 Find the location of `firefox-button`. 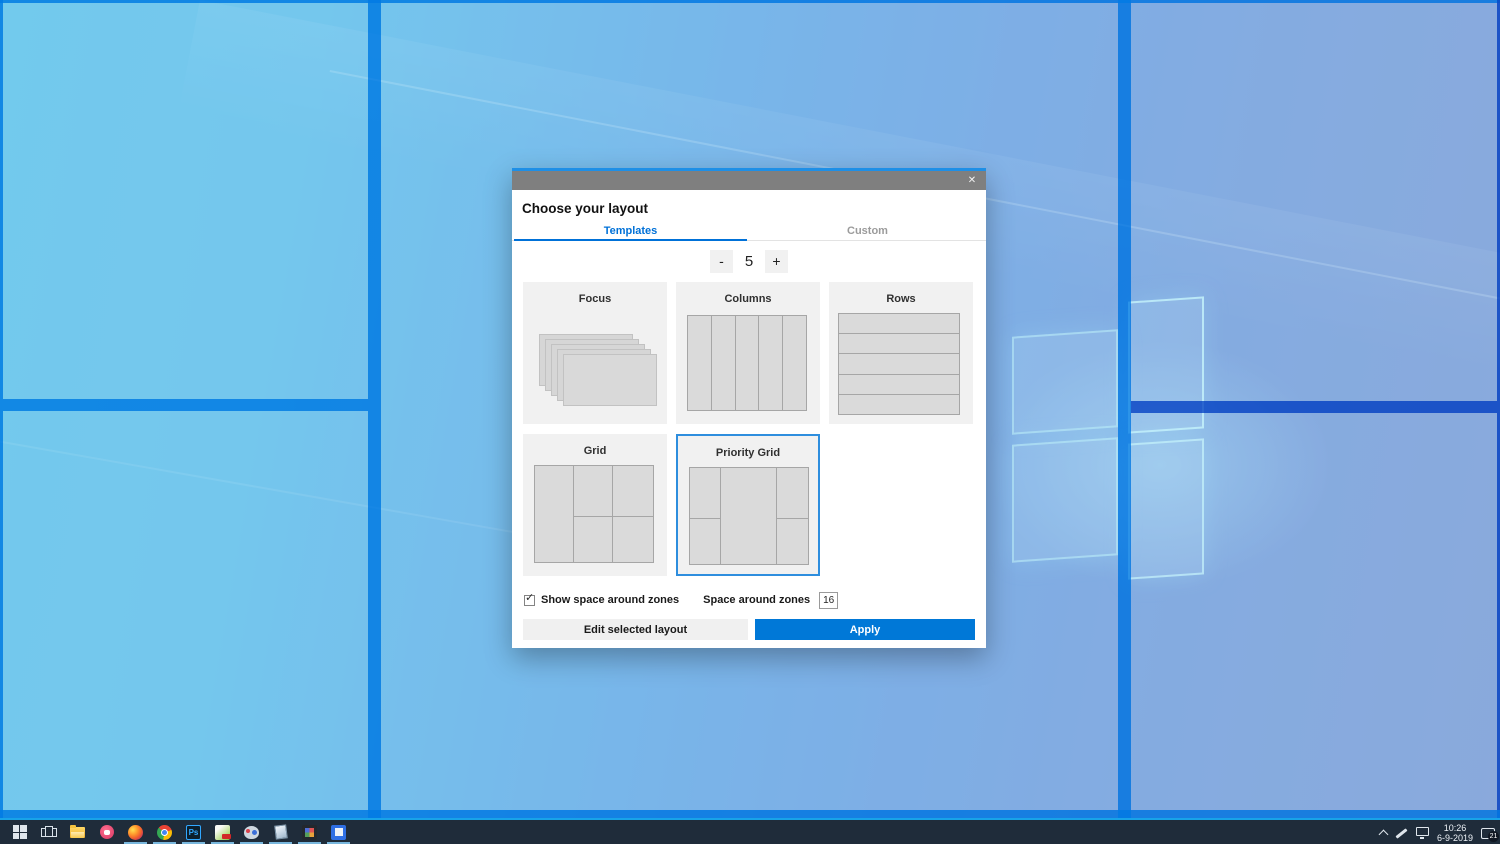

firefox-button is located at coordinates (135, 832).